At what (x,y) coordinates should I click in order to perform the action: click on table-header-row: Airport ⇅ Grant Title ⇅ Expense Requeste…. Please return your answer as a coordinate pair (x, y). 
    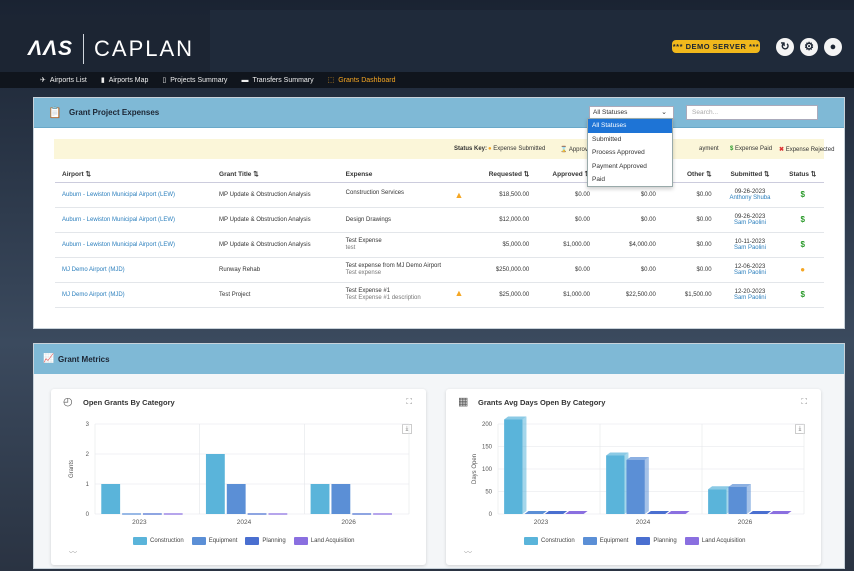
    Looking at the image, I should click on (439, 175).